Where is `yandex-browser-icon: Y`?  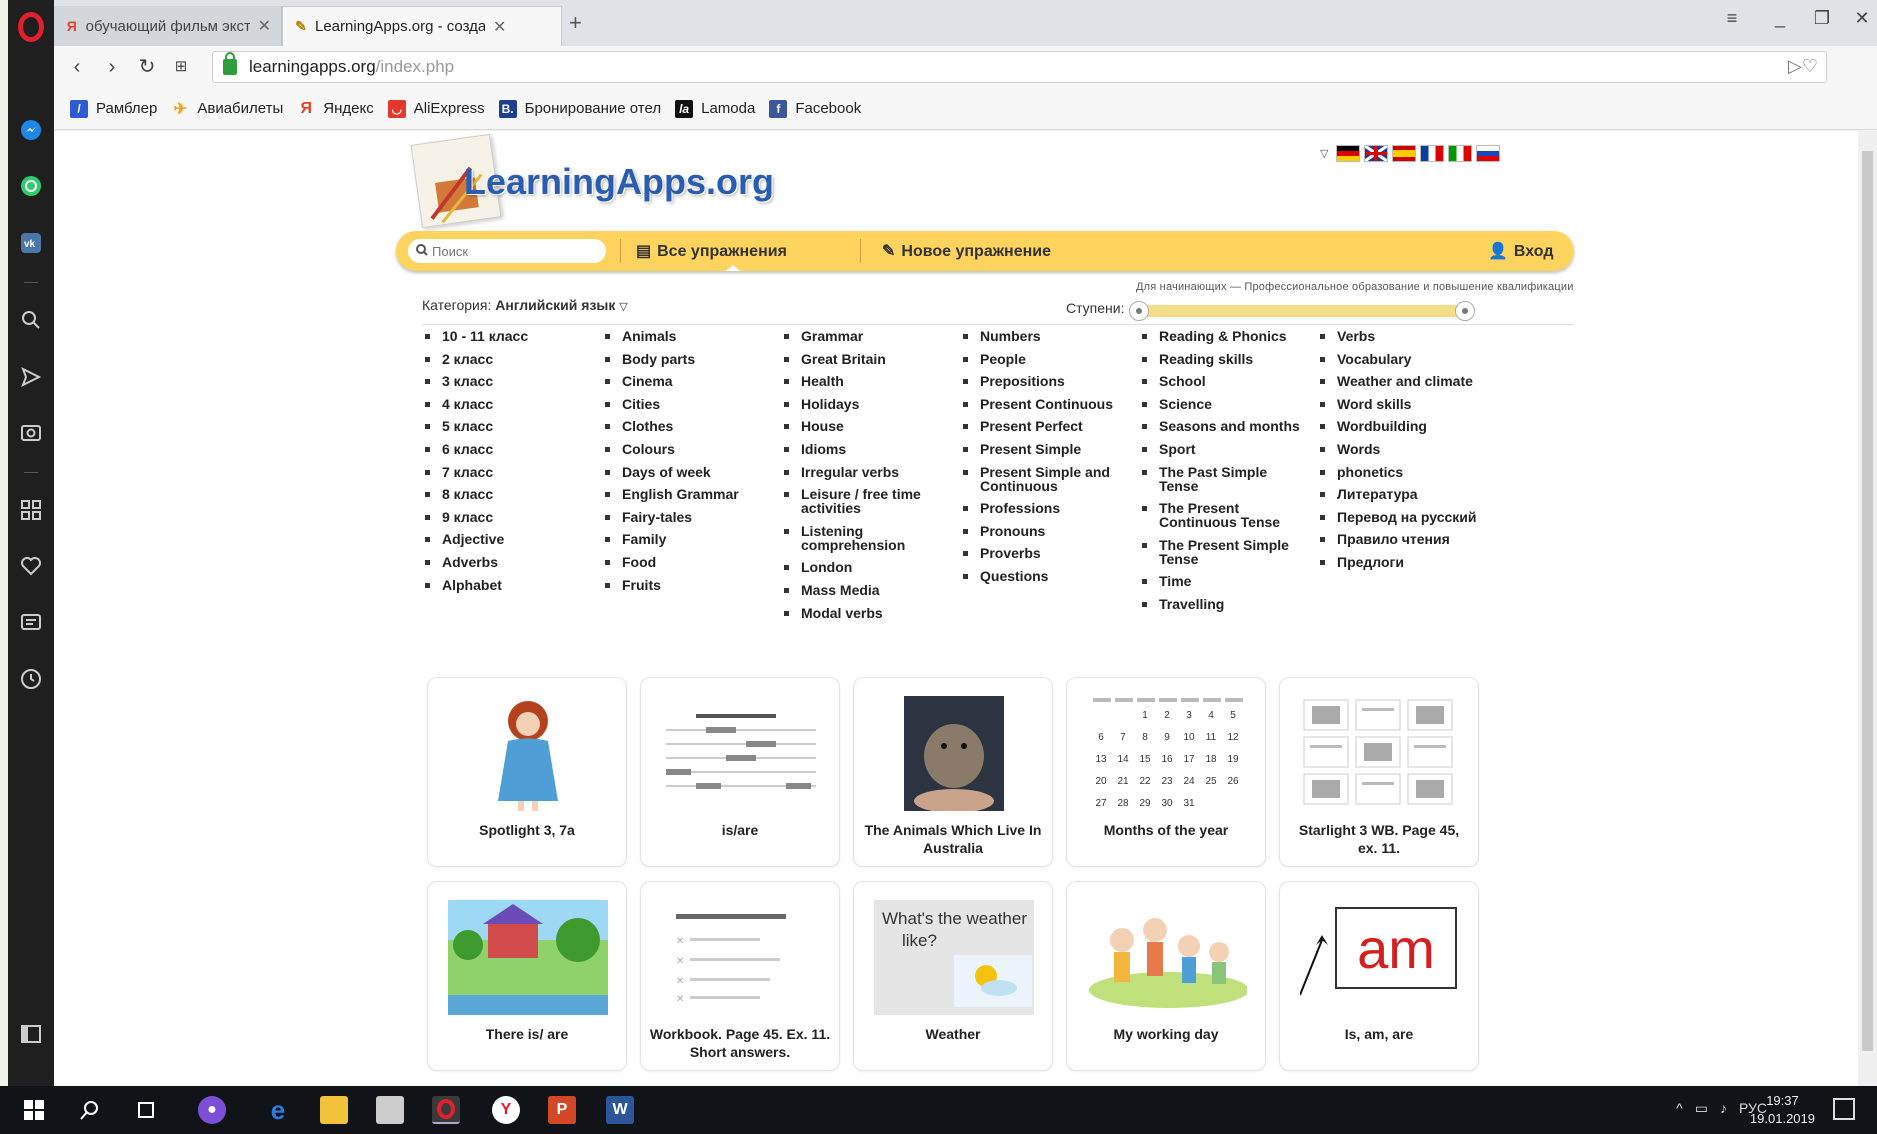
yandex-browser-icon: Y is located at coordinates (506, 1110).